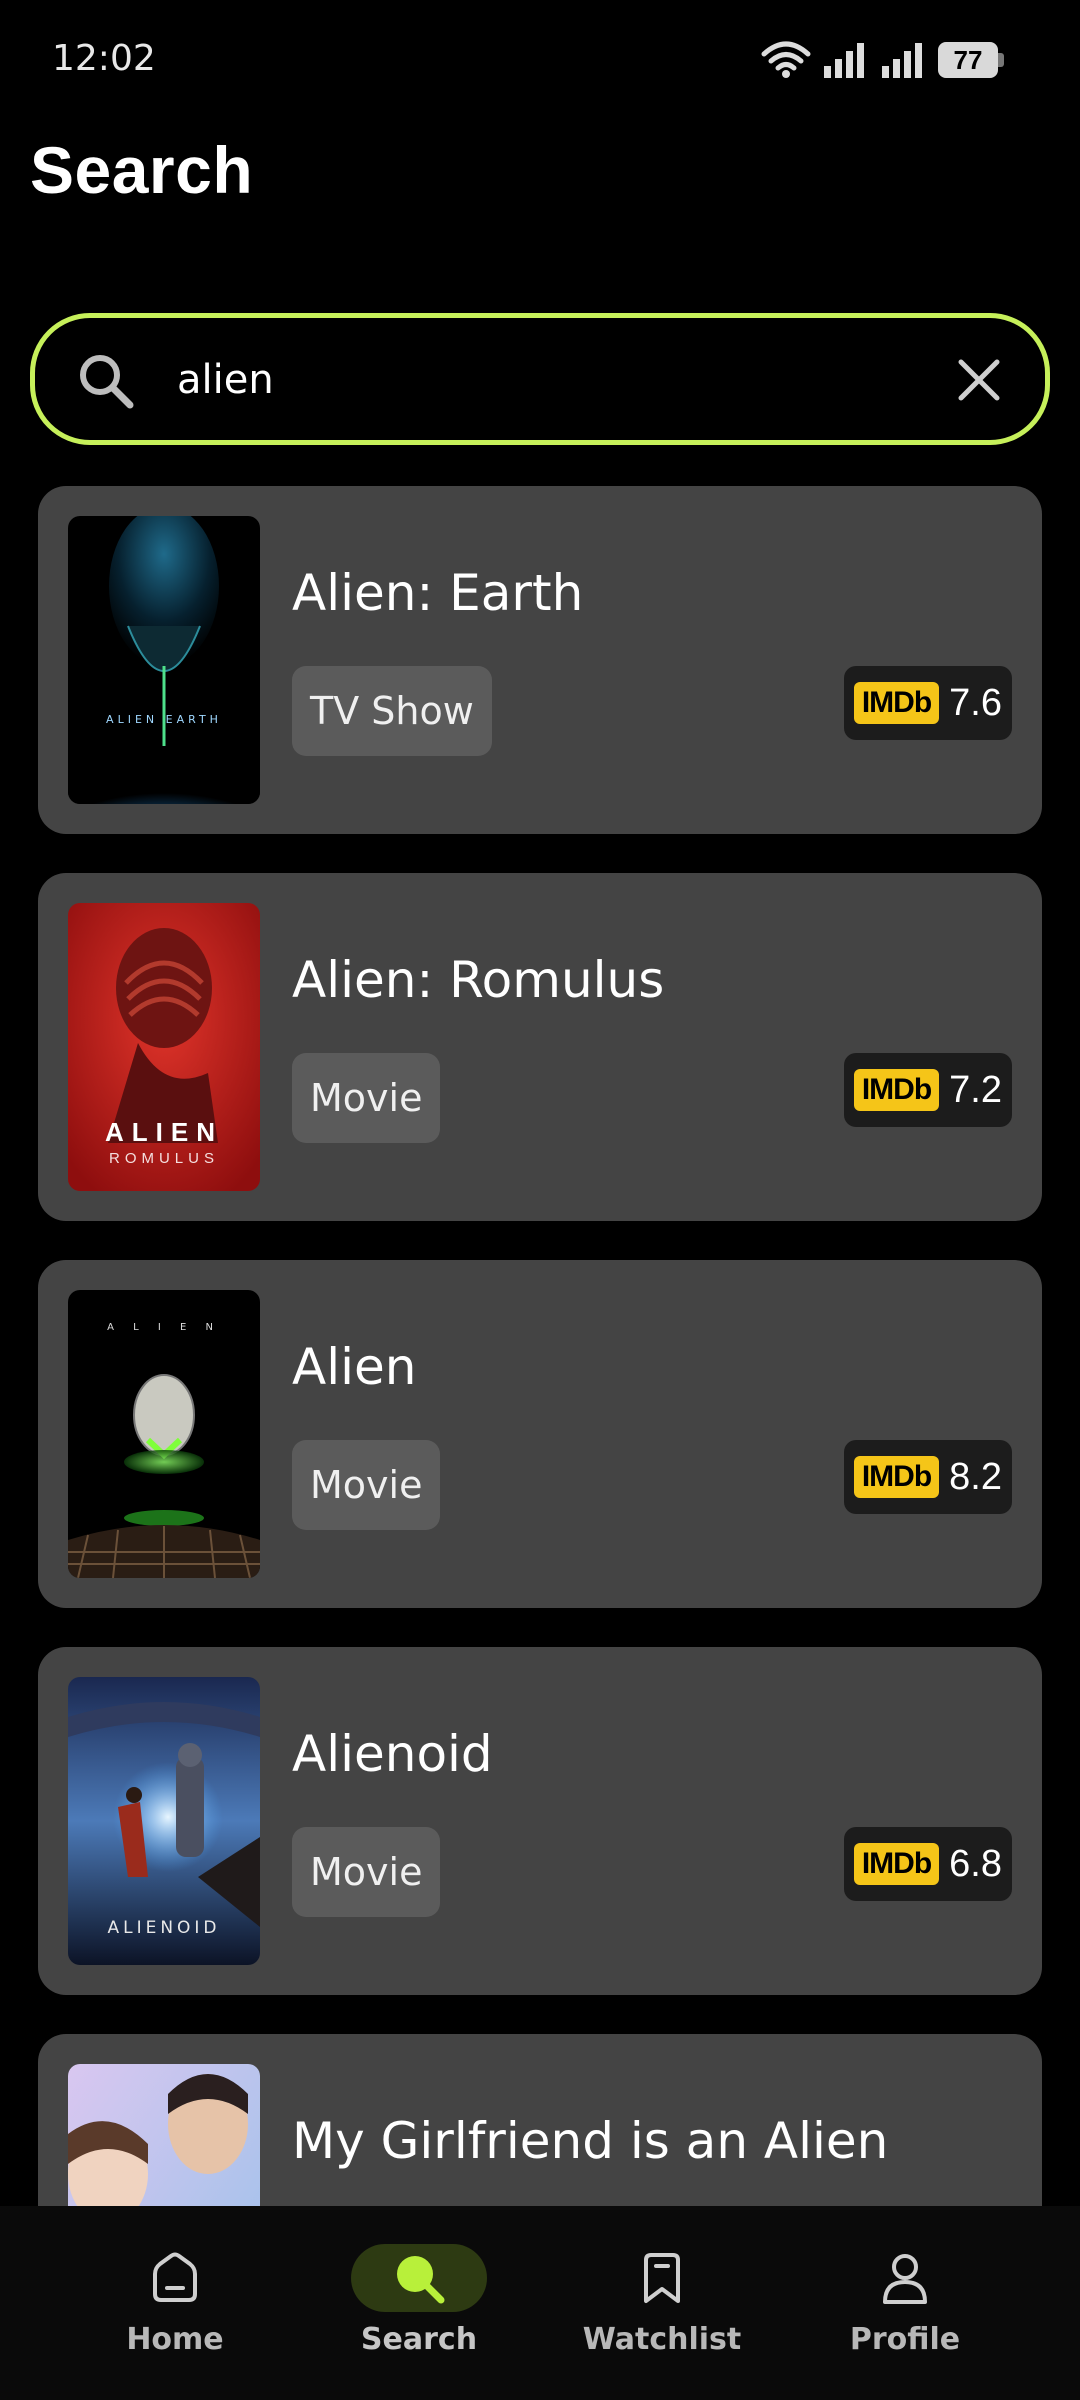 The image size is (1080, 2400). What do you see at coordinates (905, 2339) in the screenshot?
I see `nav-label: Profile` at bounding box center [905, 2339].